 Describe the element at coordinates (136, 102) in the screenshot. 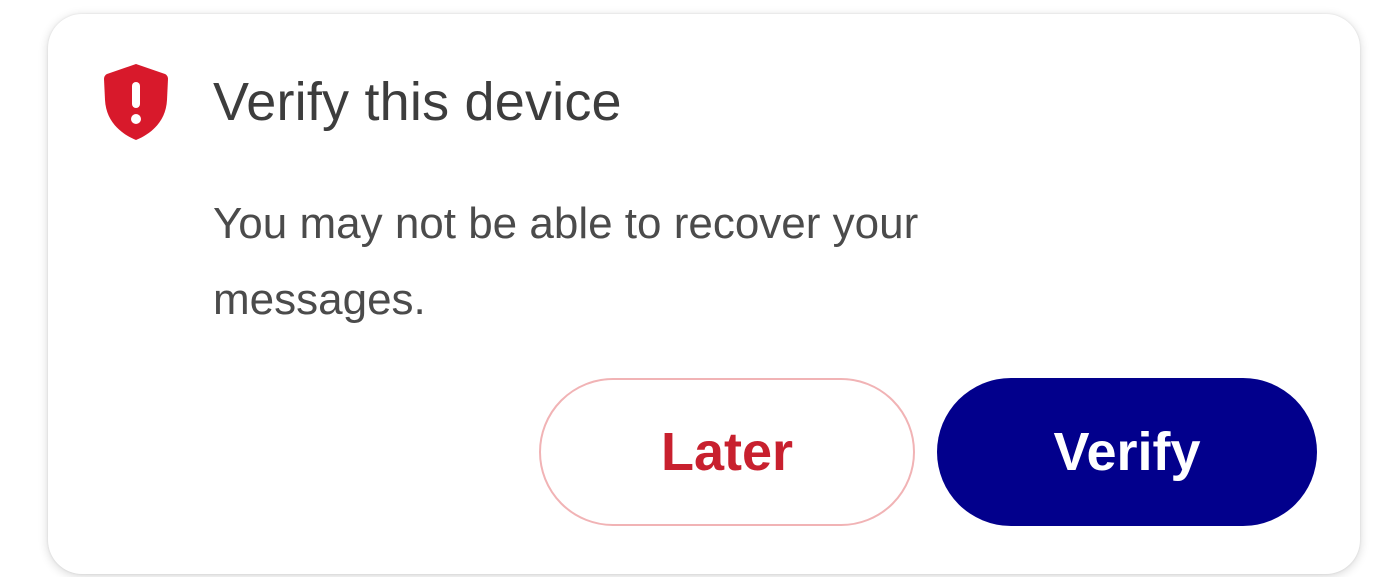

I see `shield-alert-icon` at that location.